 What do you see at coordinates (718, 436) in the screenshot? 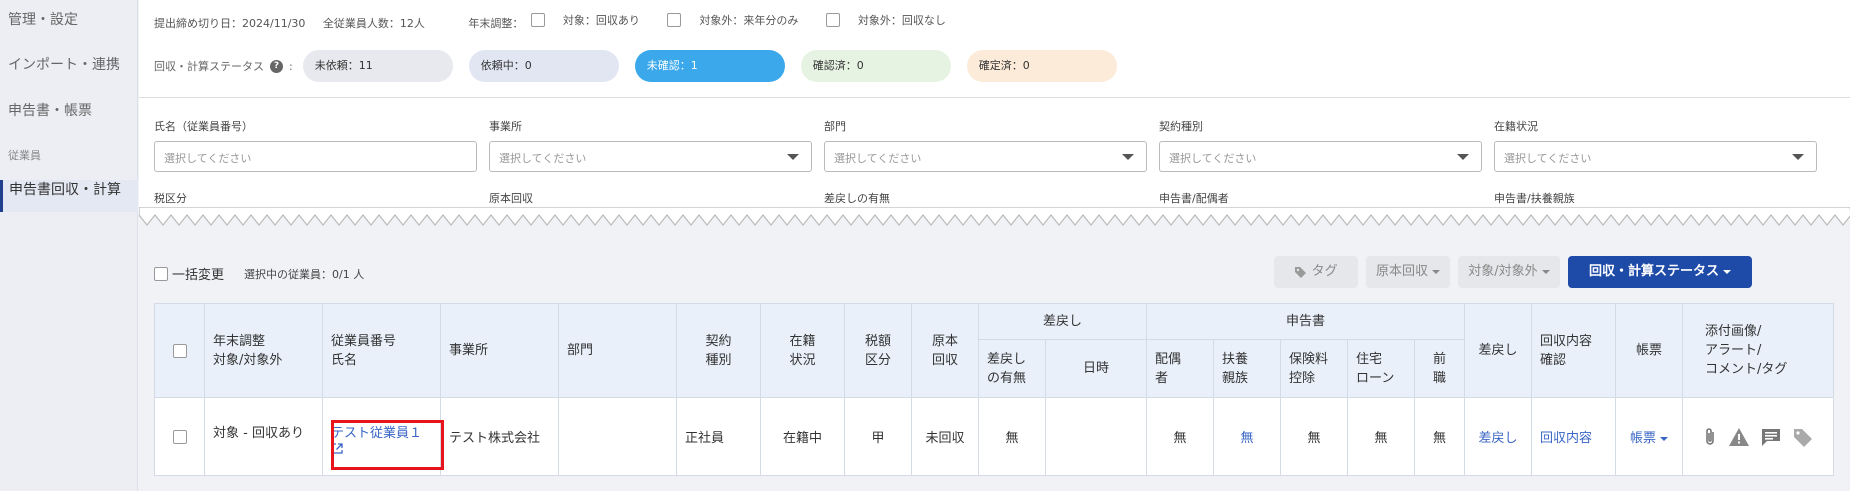
I see `cell-contract: 正社員` at bounding box center [718, 436].